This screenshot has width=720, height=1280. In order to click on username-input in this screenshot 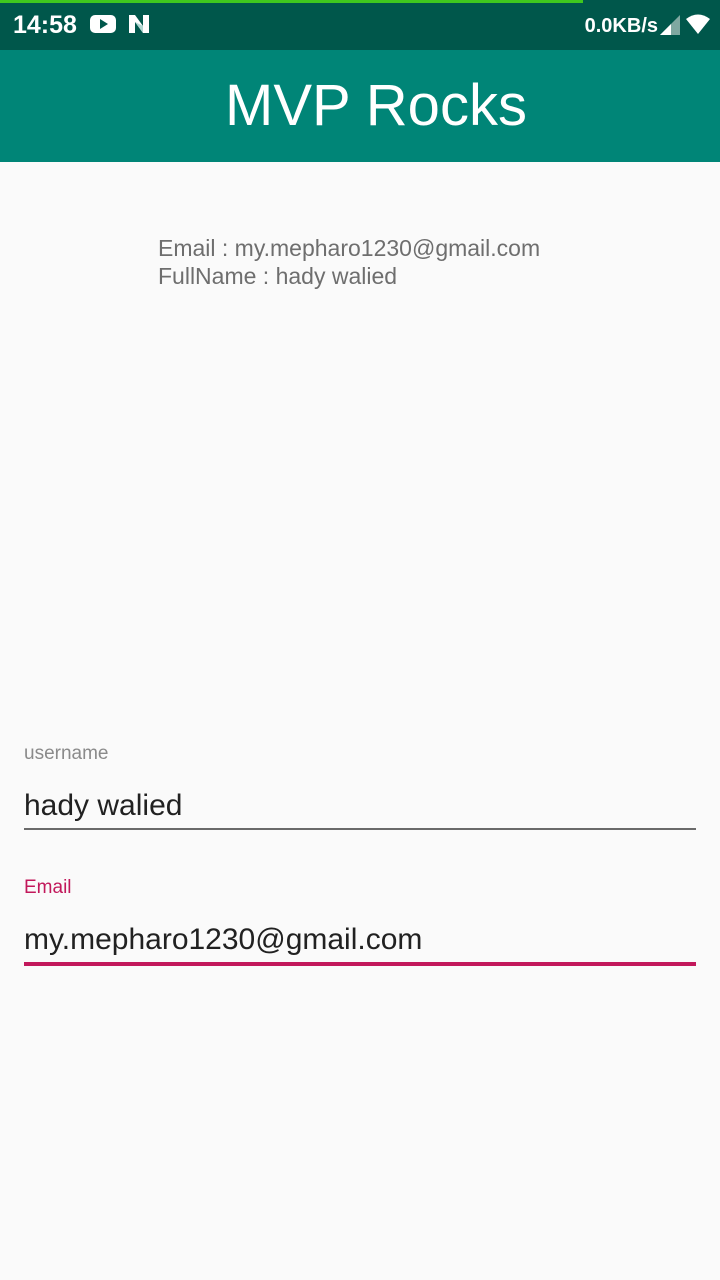, I will do `click(360, 806)`.